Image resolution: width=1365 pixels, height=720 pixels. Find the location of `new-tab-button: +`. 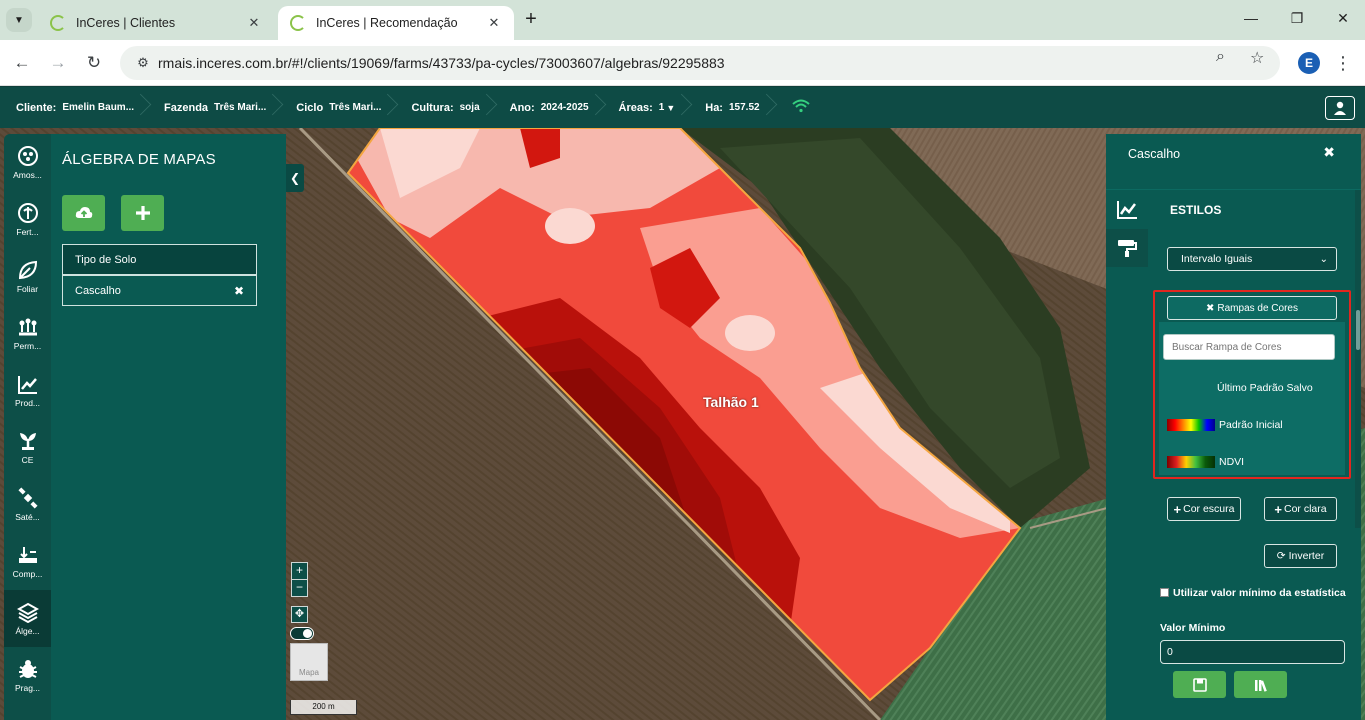

new-tab-button: + is located at coordinates (531, 20).